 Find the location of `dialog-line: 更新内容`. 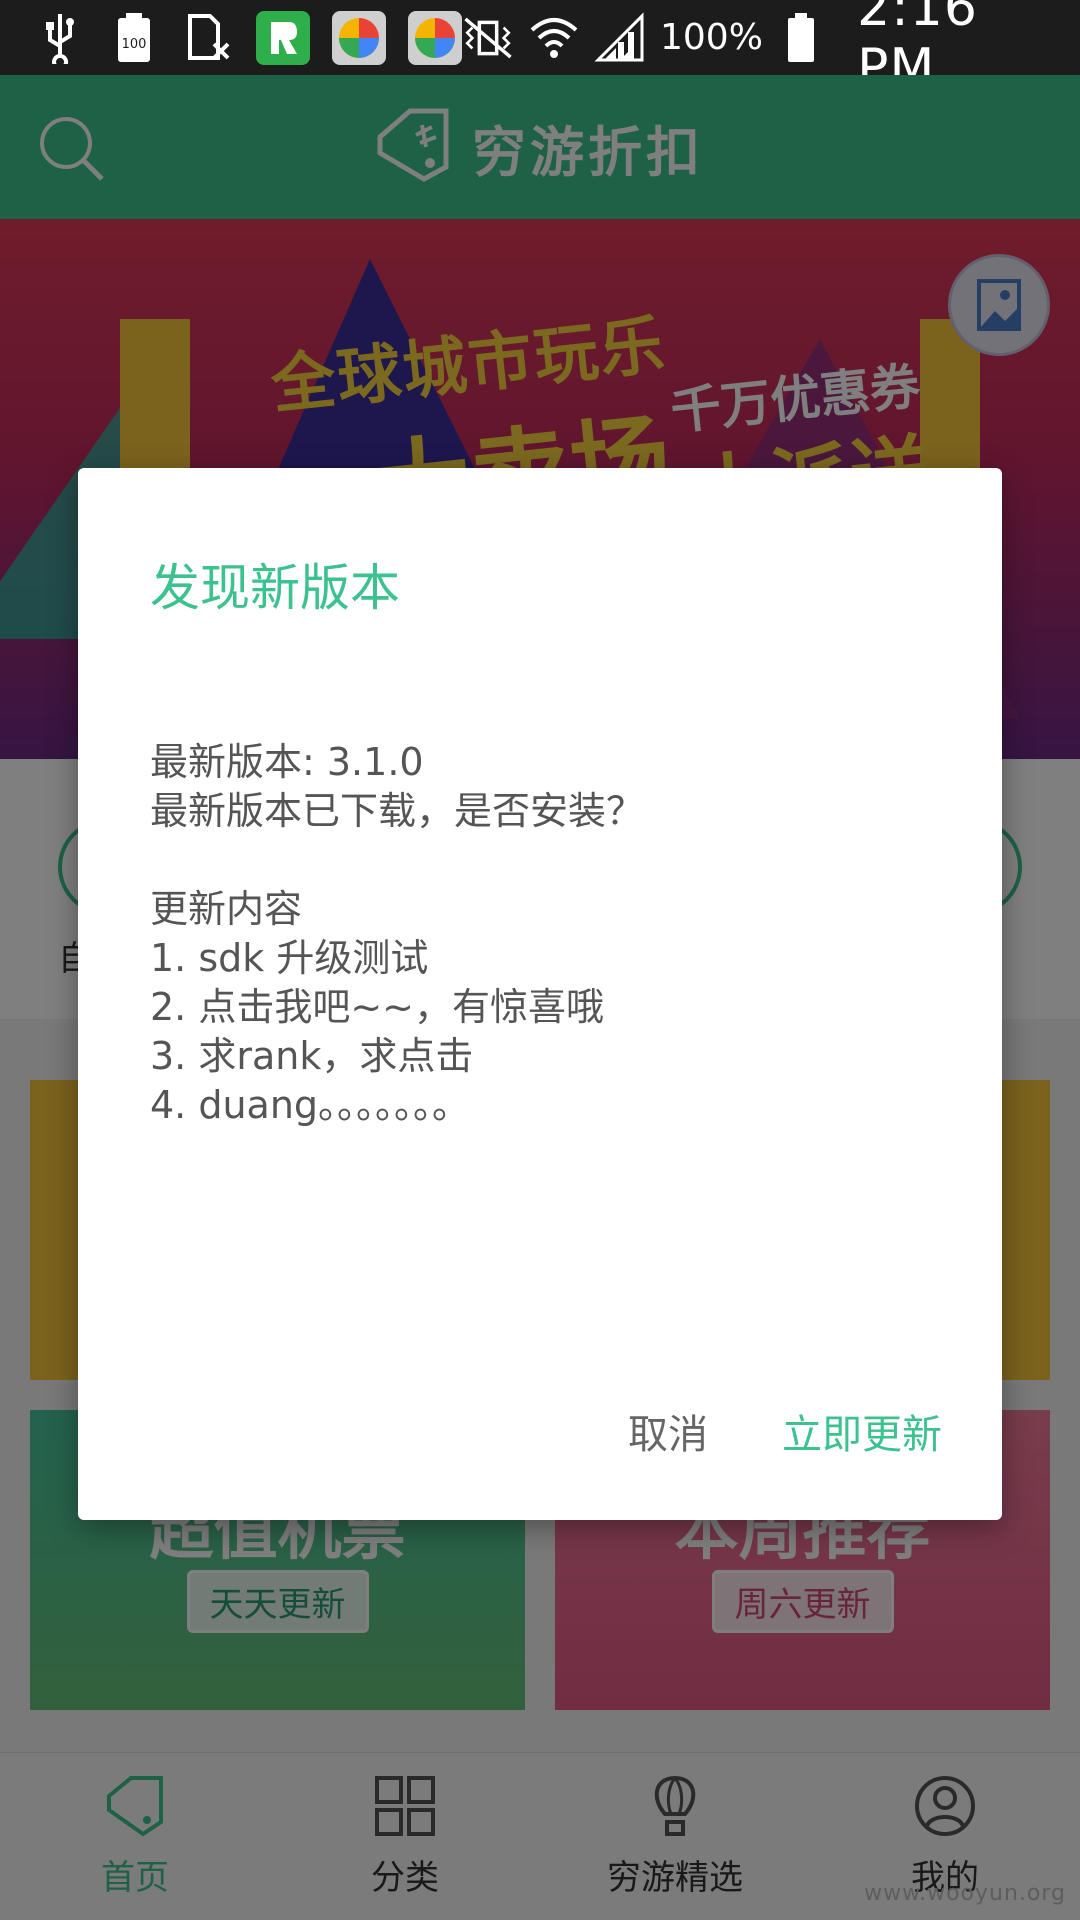

dialog-line: 更新内容 is located at coordinates (226, 909).